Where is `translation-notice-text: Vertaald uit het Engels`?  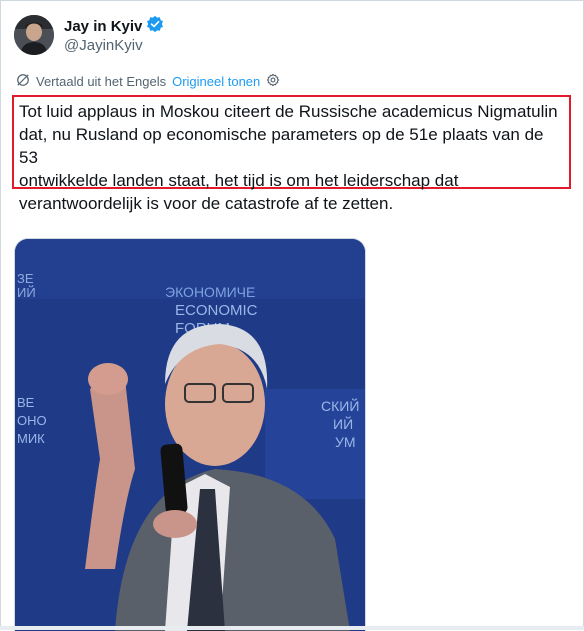
translation-notice-text: Vertaald uit het Engels is located at coordinates (101, 81).